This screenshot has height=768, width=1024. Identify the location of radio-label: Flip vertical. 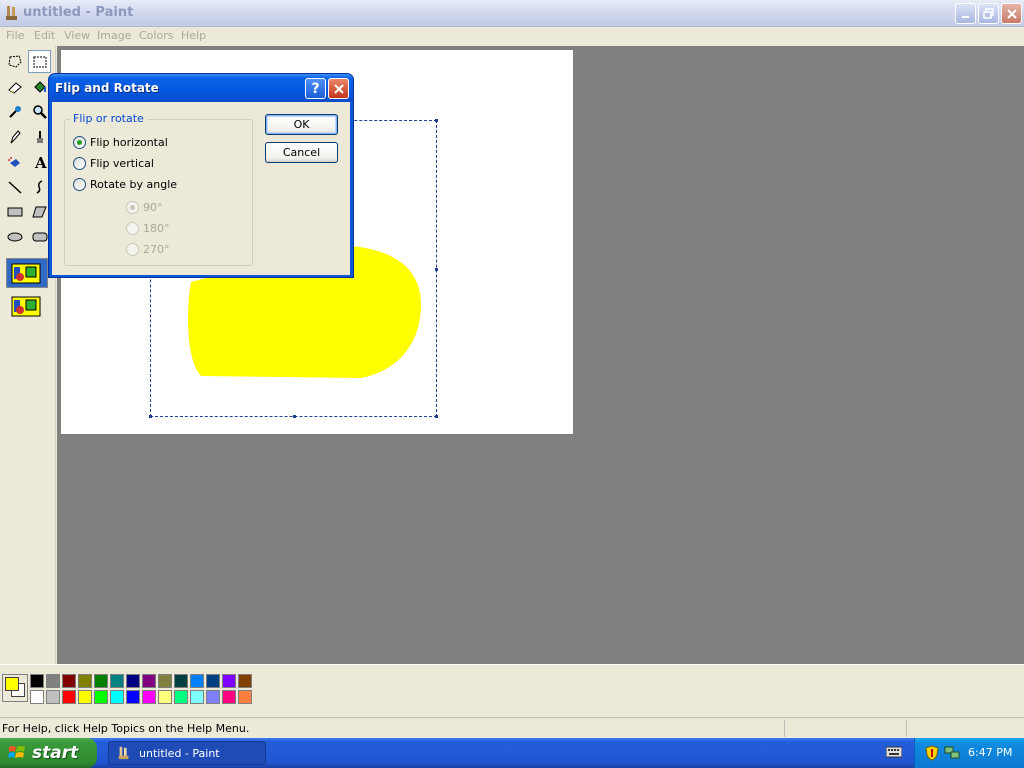
(122, 163).